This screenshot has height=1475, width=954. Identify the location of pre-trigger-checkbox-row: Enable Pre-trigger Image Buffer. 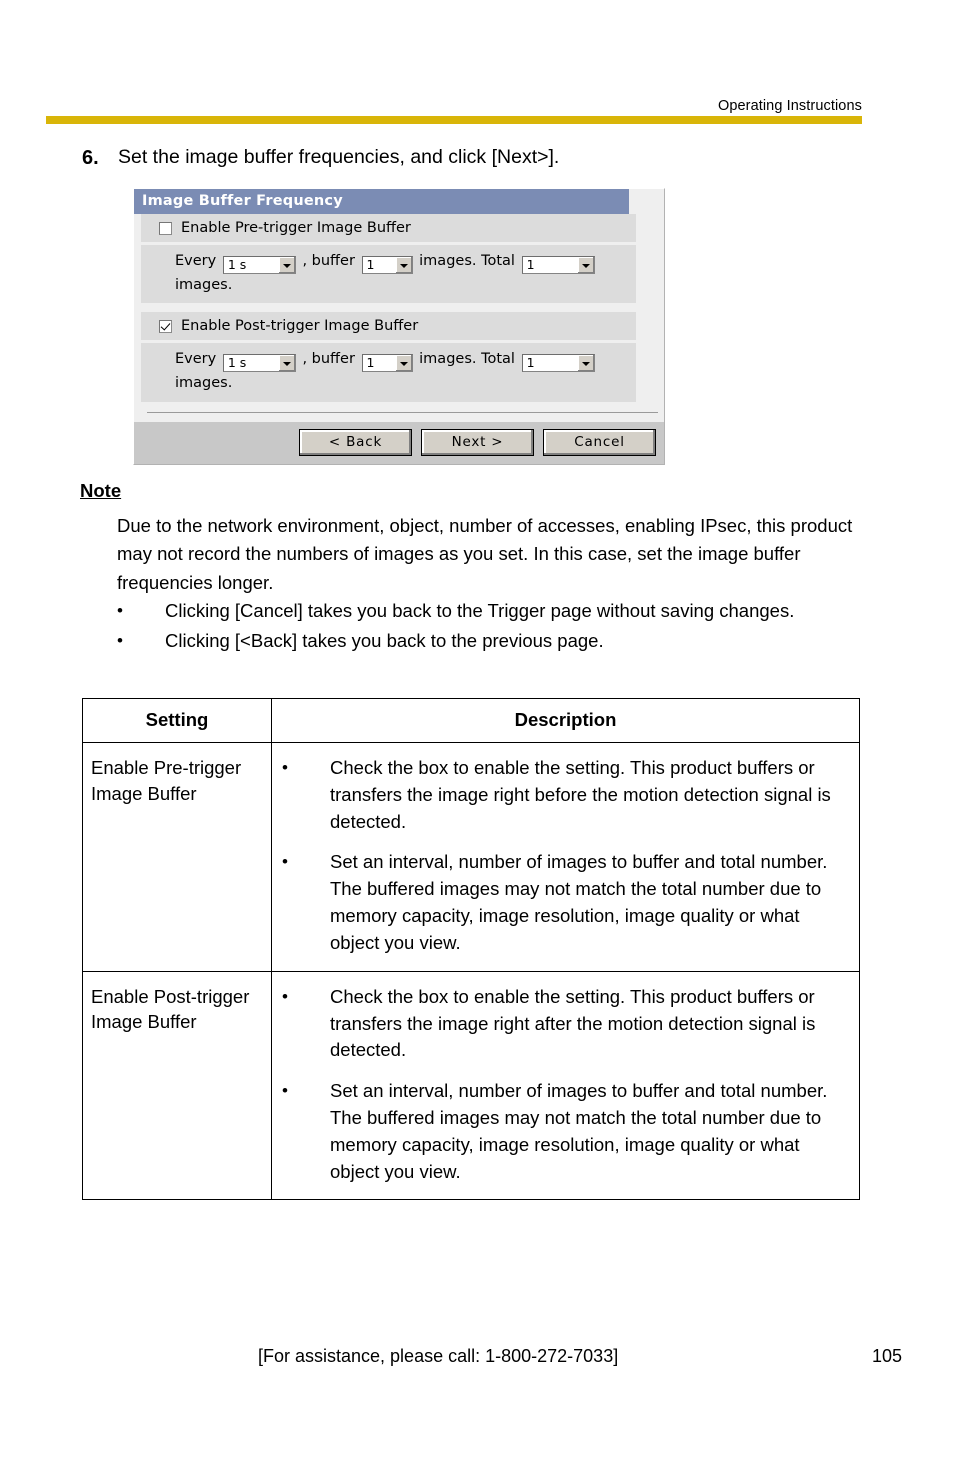
(388, 228).